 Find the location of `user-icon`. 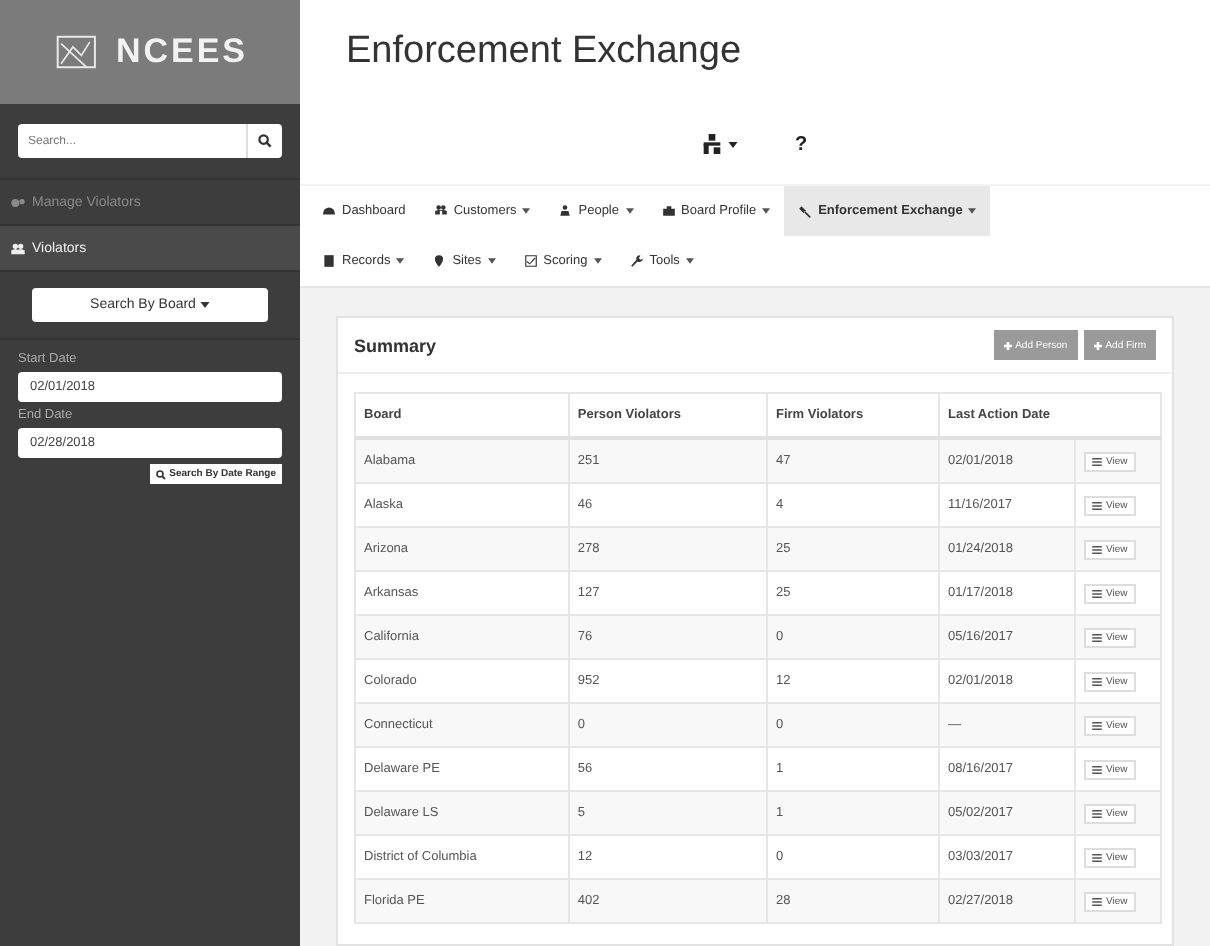

user-icon is located at coordinates (565, 211).